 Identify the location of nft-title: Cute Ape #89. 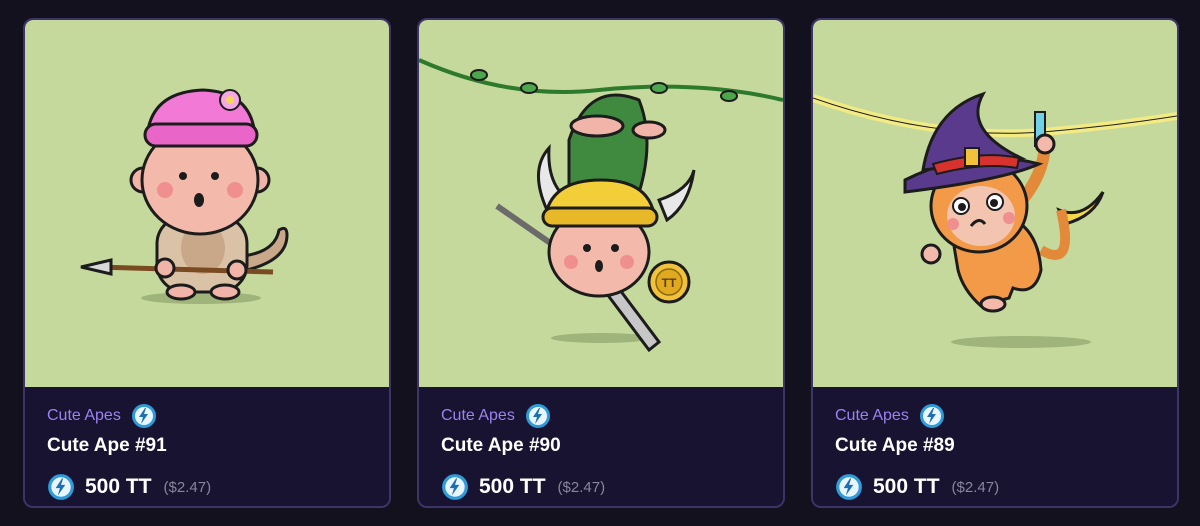
(895, 446).